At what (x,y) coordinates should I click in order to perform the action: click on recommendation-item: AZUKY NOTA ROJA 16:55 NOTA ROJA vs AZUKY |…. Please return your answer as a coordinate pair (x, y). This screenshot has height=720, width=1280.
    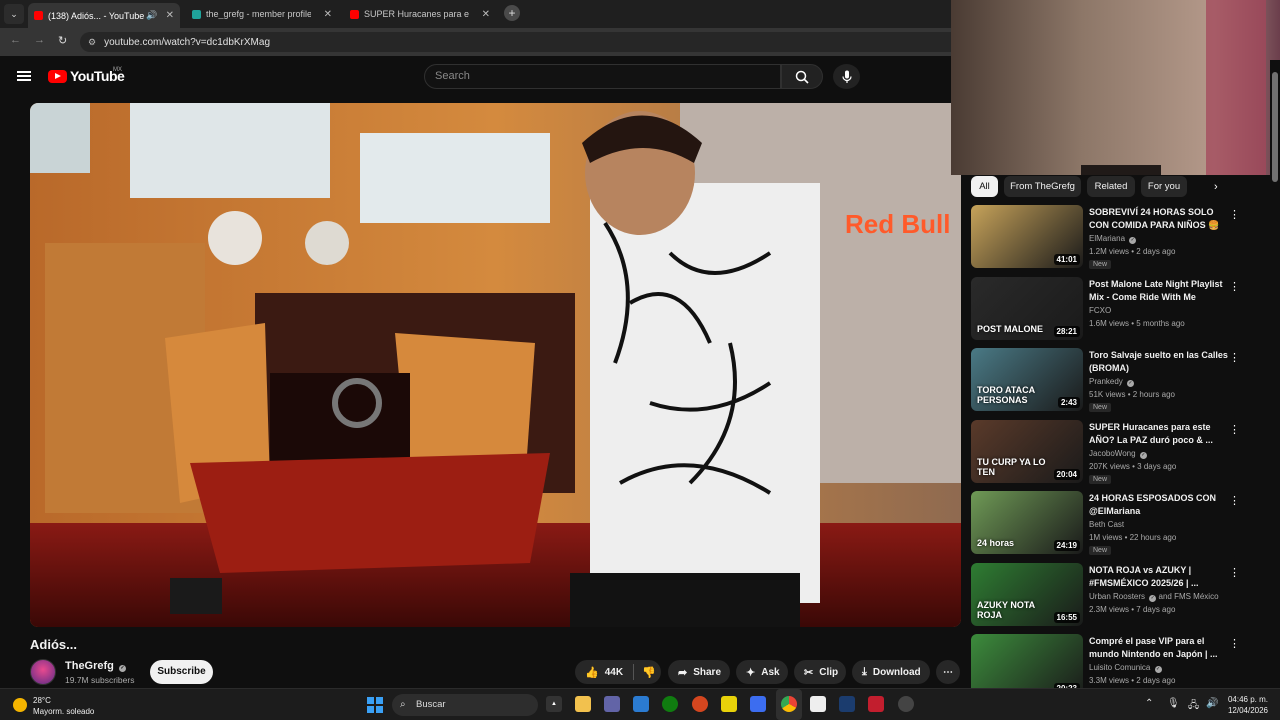
    Looking at the image, I should click on (1121, 595).